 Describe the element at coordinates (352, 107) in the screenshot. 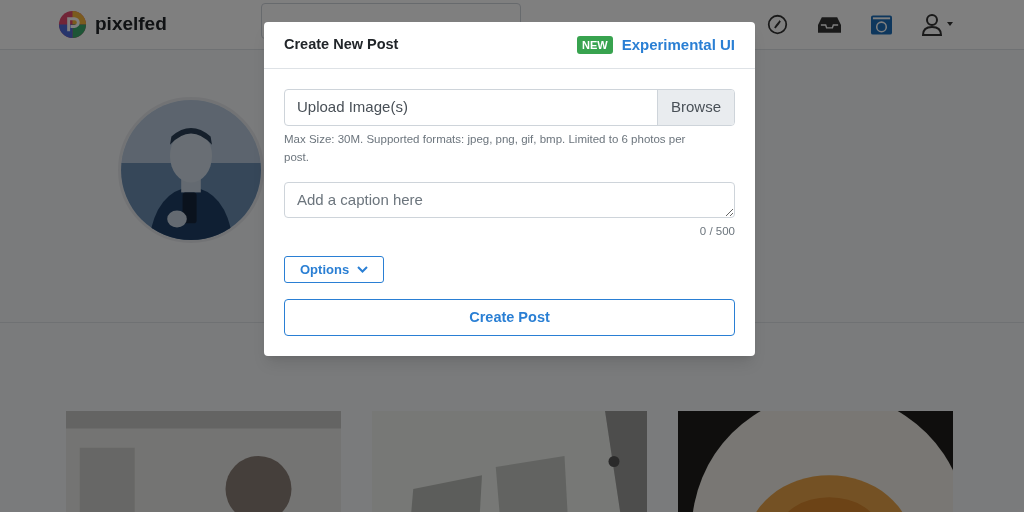

I see `upload-label: Upload Image(s)` at that location.